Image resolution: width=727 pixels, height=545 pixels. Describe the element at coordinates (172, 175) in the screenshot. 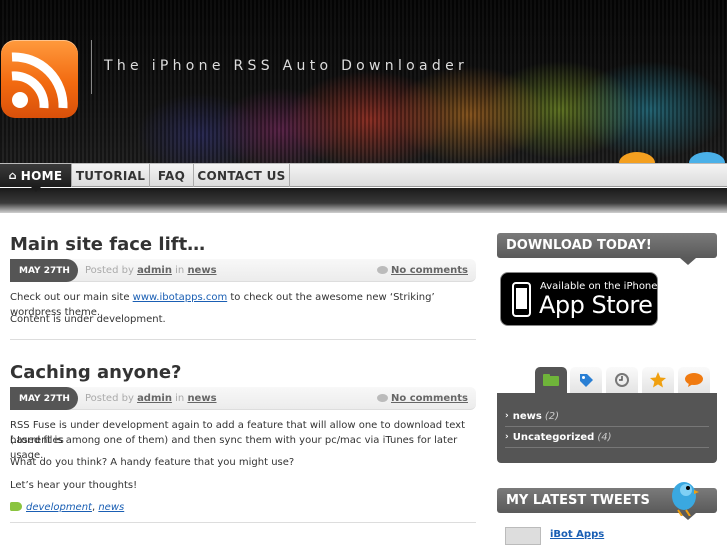

I see `nav-faq: FAQ` at that location.